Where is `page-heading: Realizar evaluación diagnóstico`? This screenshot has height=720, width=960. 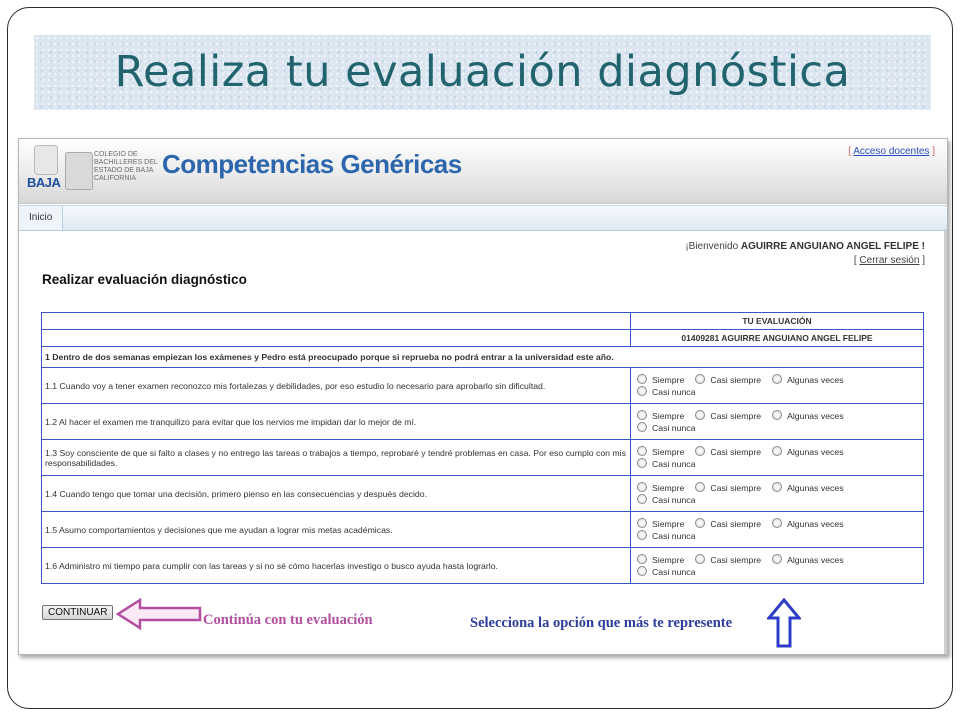
page-heading: Realizar evaluación diagnóstico is located at coordinates (144, 279).